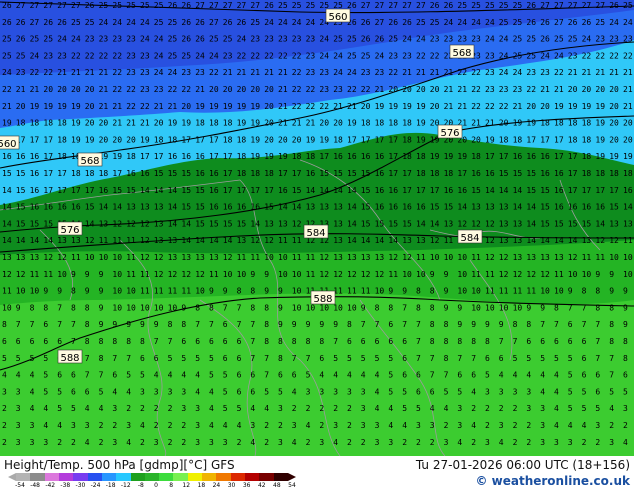 The height and width of the screenshot is (490, 634). Describe the element at coordinates (10, 142) in the screenshot. I see `contour-label-560-left: 560` at that location.